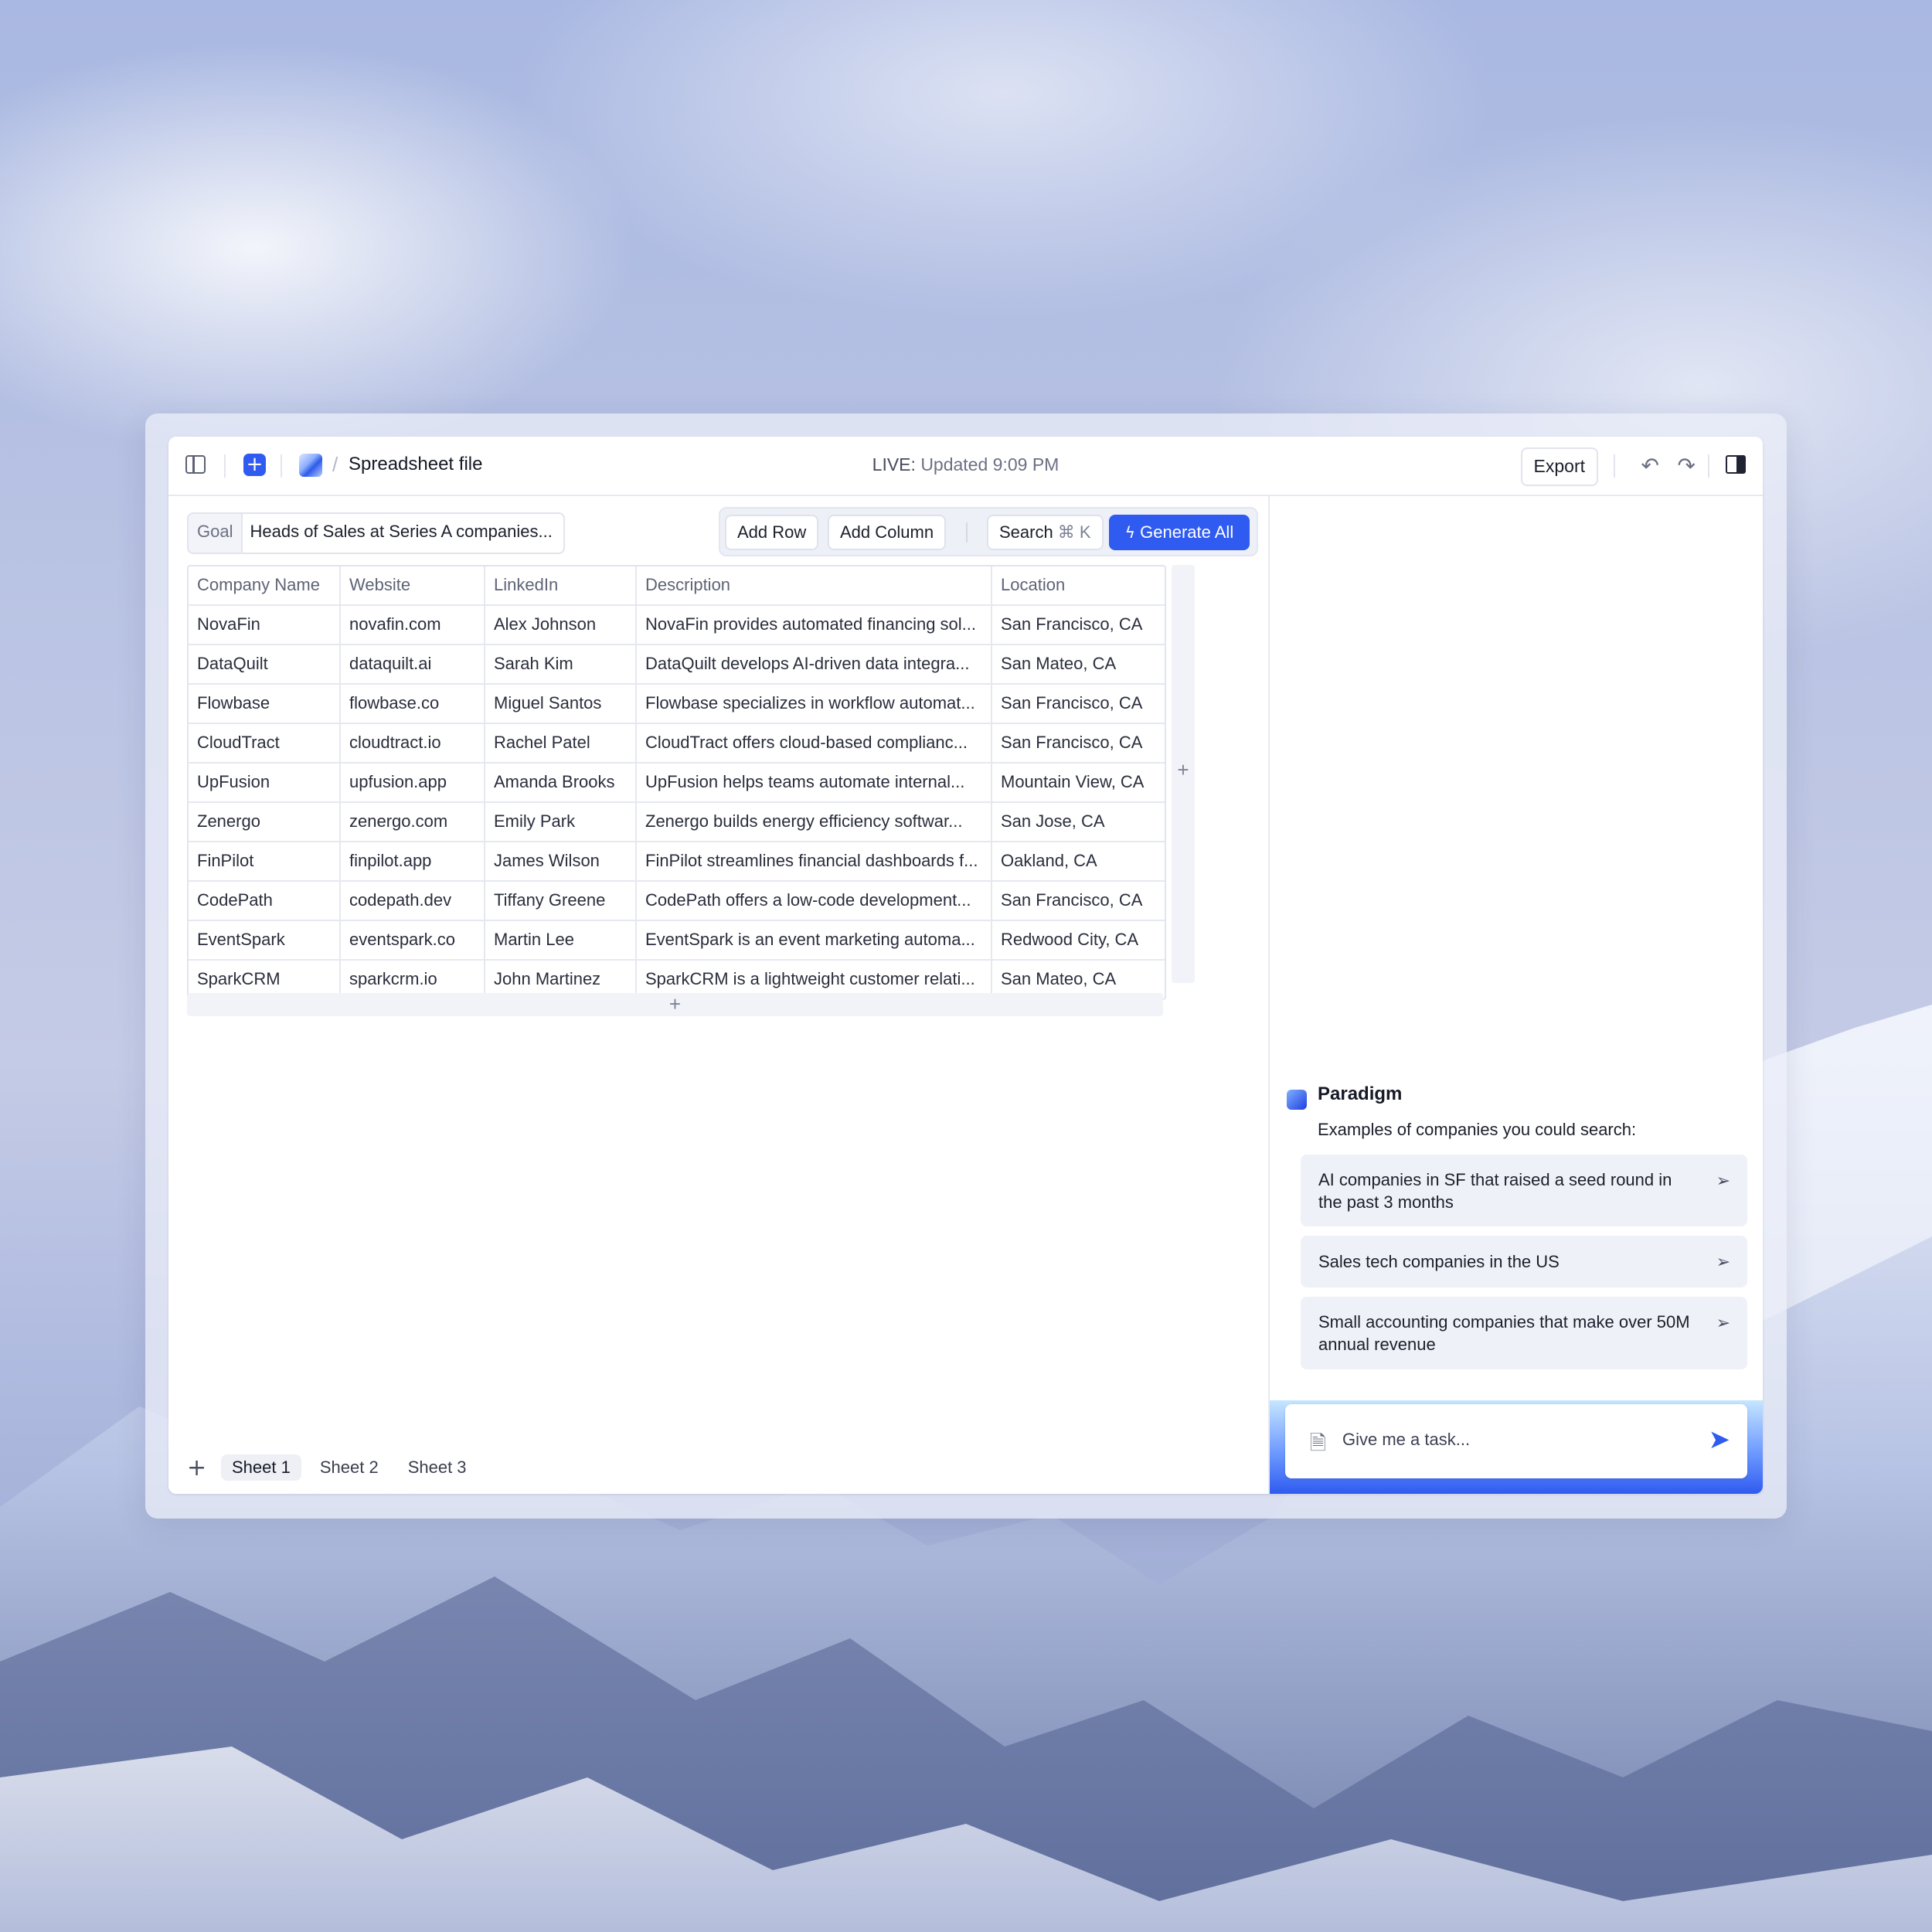  I want to click on table-cell: cloudtract.io, so click(413, 743).